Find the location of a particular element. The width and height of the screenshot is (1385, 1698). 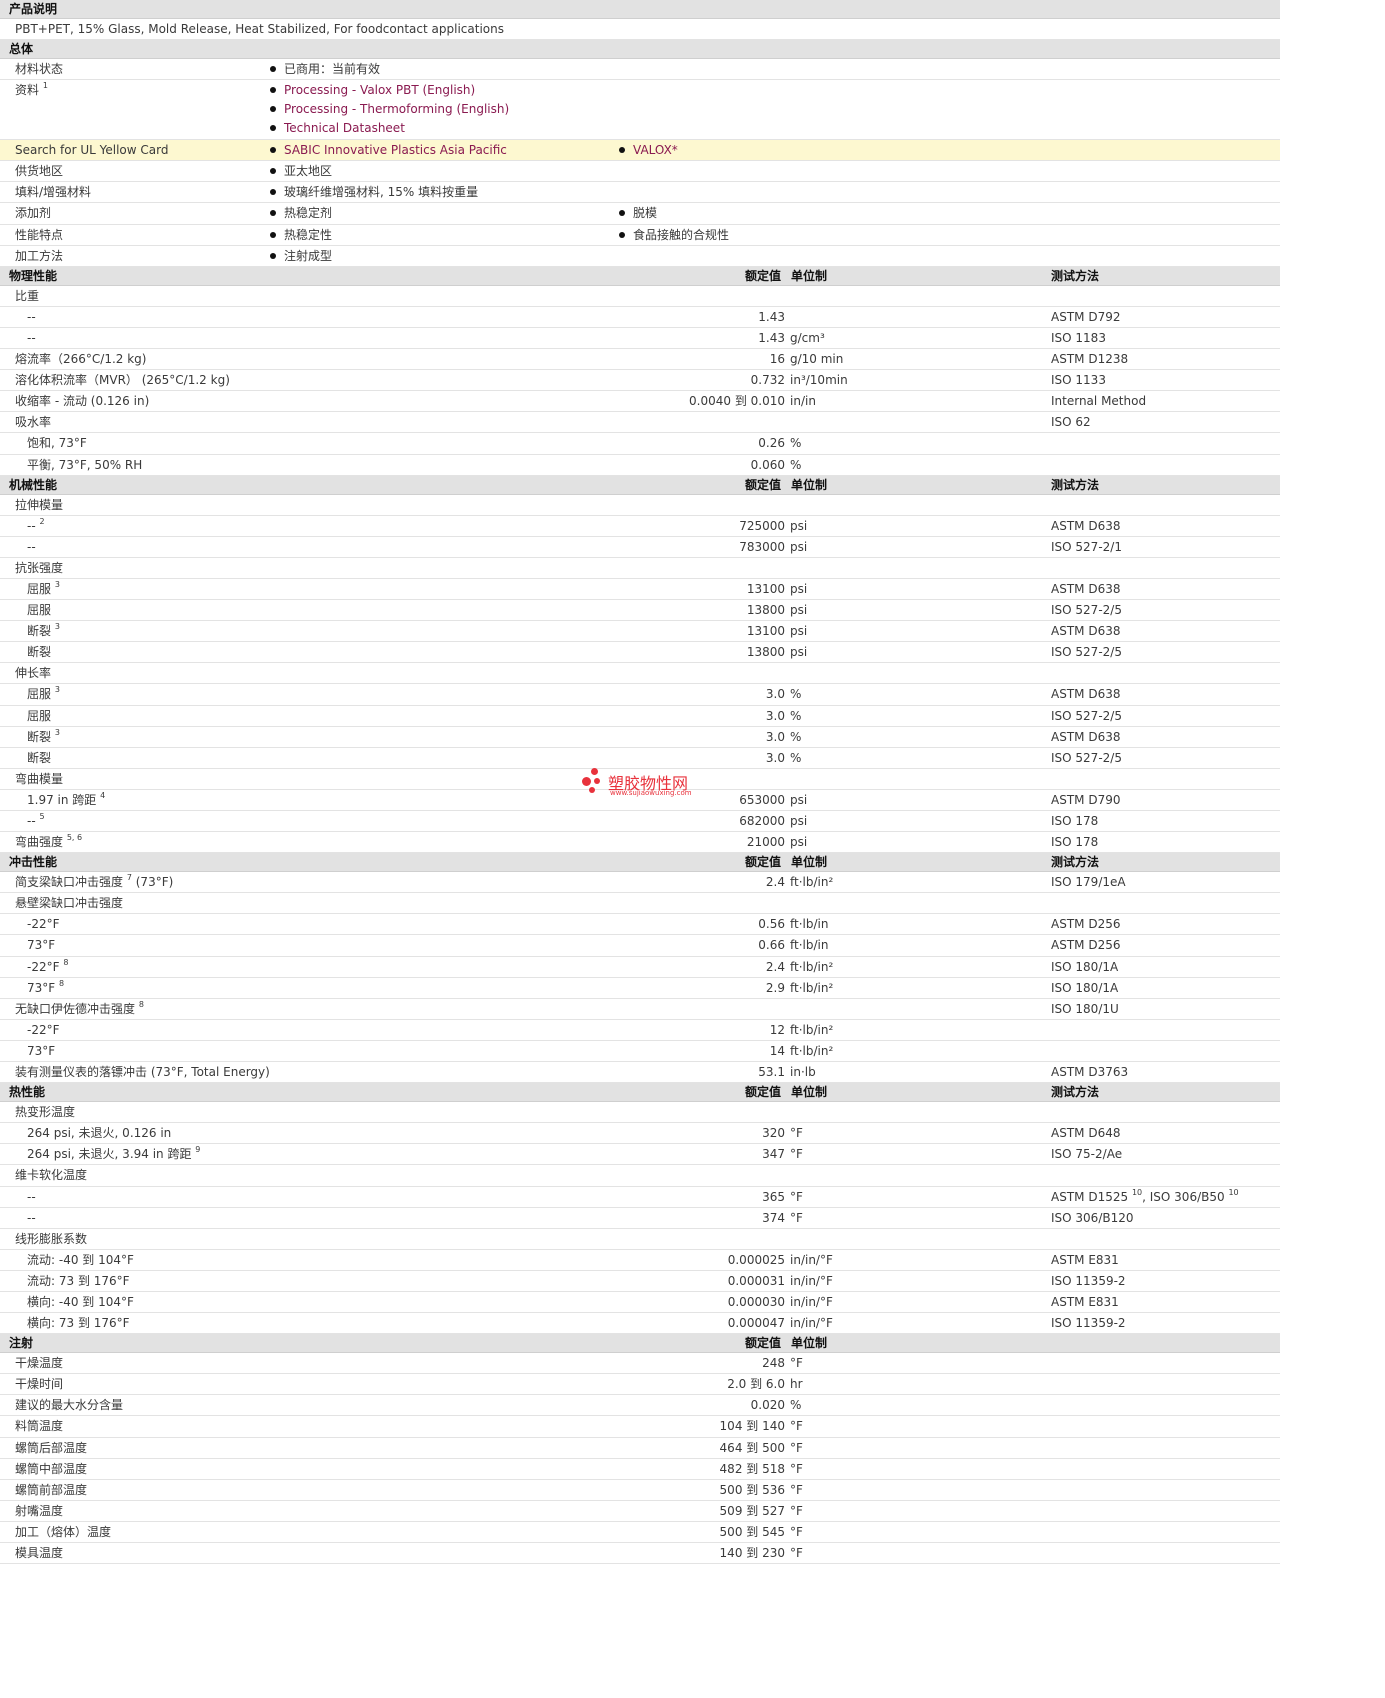

test-method-text: ASTM D256 is located at coordinates (1086, 945).